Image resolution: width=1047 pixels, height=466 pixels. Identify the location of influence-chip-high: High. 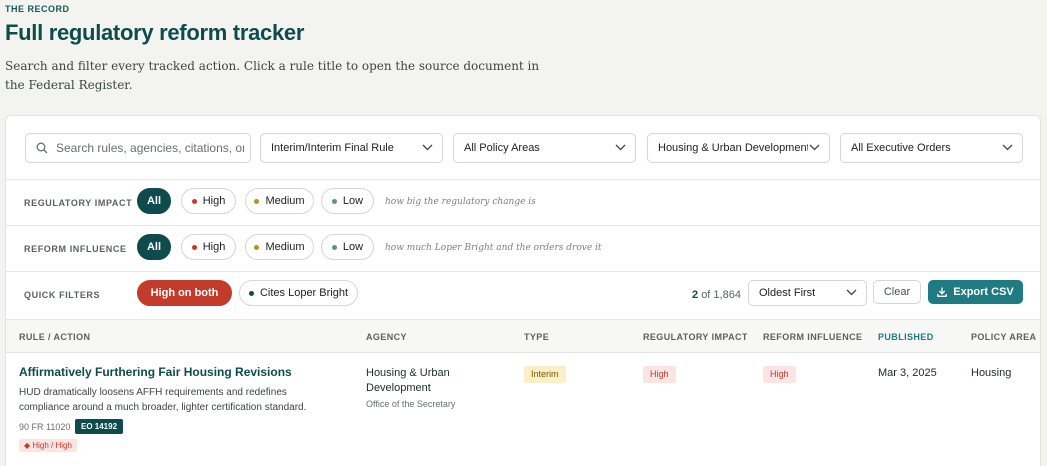
(208, 247).